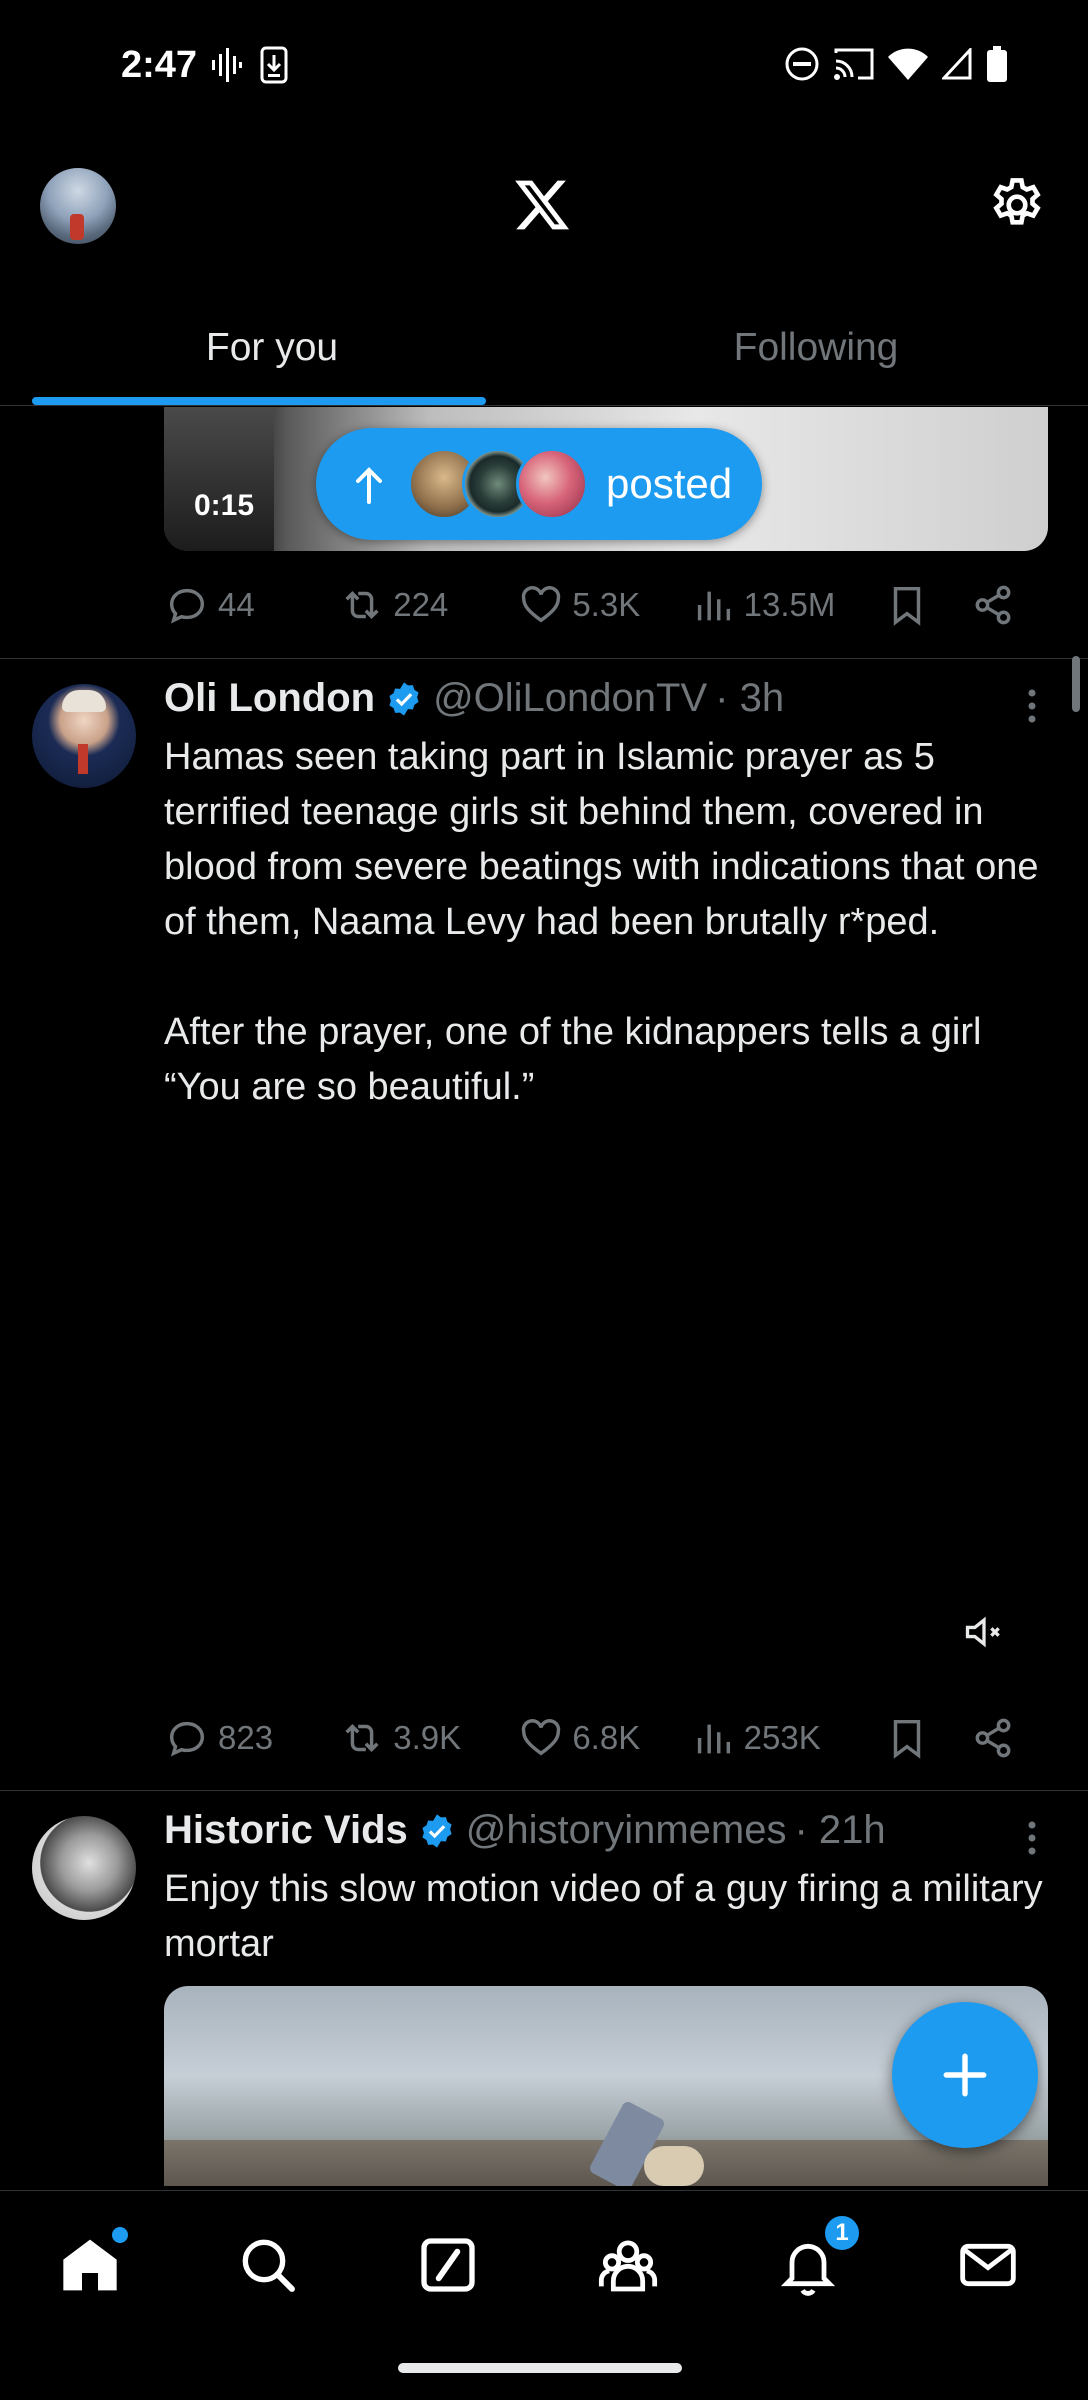 This screenshot has width=1088, height=2400. I want to click on tweet-header: Historic Vids @historyinmemes · 21h, so click(525, 1830).